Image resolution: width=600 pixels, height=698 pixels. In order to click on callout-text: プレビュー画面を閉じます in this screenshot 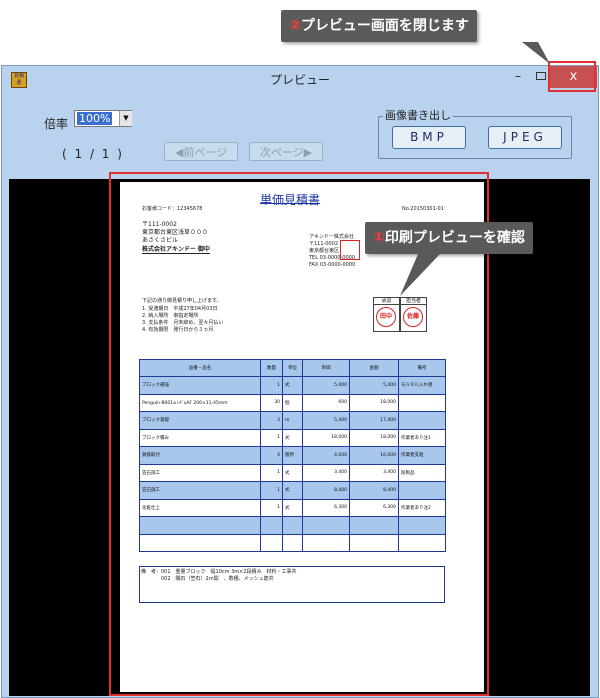, I will do `click(384, 26)`.